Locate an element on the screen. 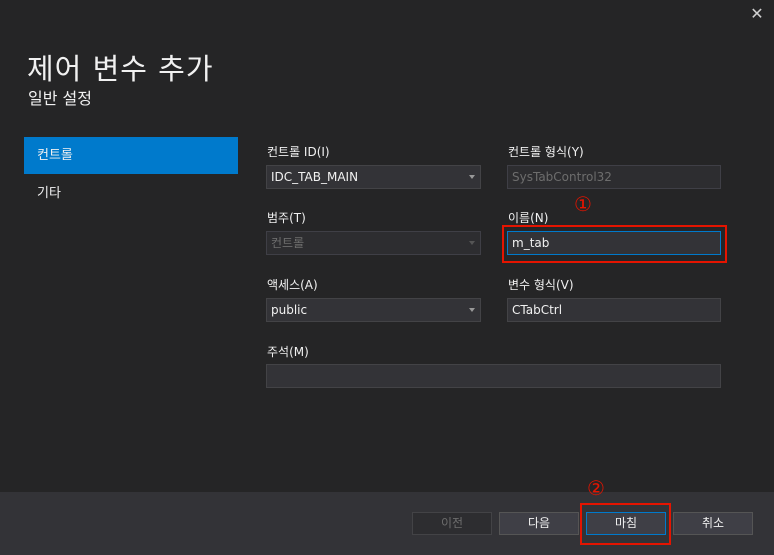  annotation-marker-2: ② is located at coordinates (596, 488).